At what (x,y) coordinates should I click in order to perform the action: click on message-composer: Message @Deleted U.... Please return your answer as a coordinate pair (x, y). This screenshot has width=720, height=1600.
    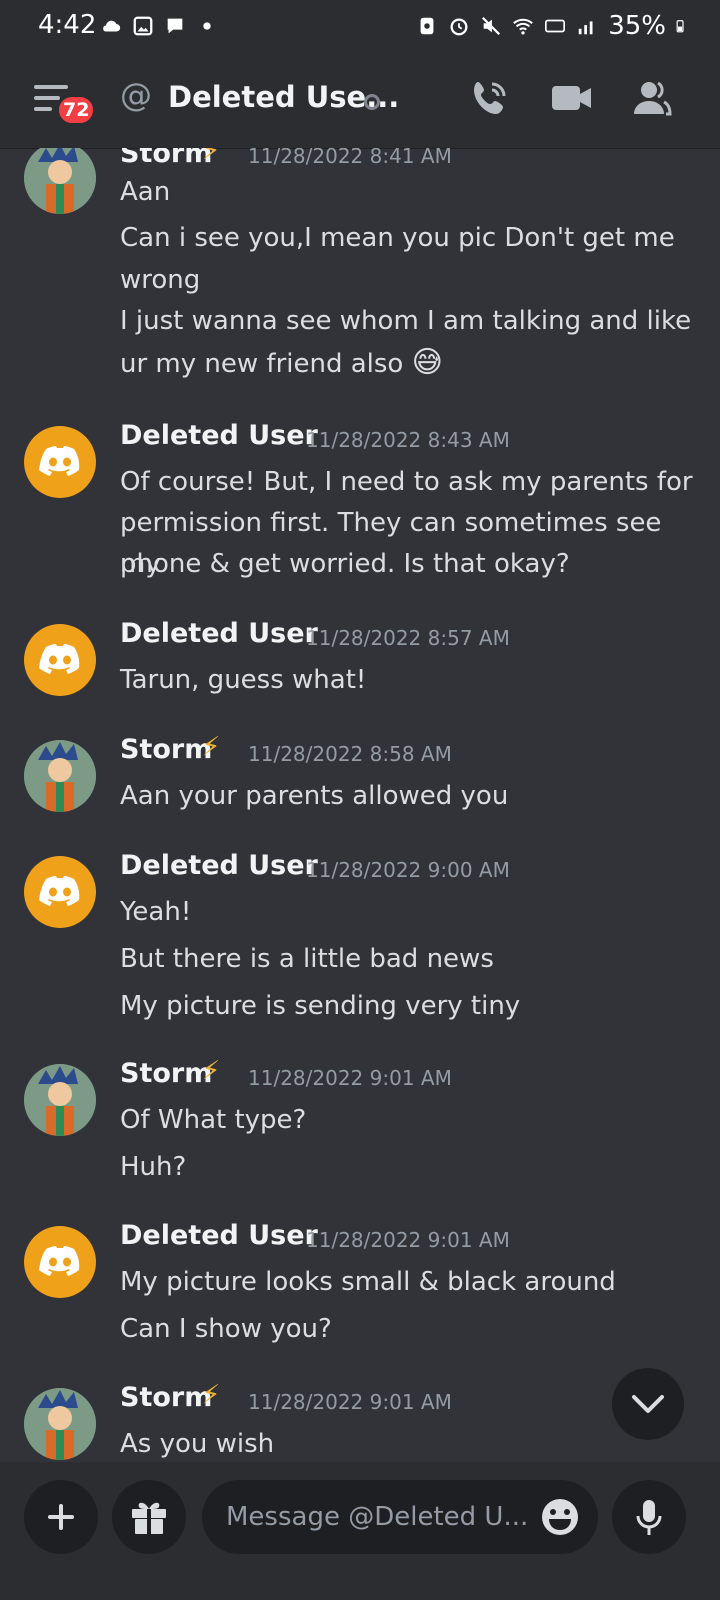
    Looking at the image, I should click on (360, 1531).